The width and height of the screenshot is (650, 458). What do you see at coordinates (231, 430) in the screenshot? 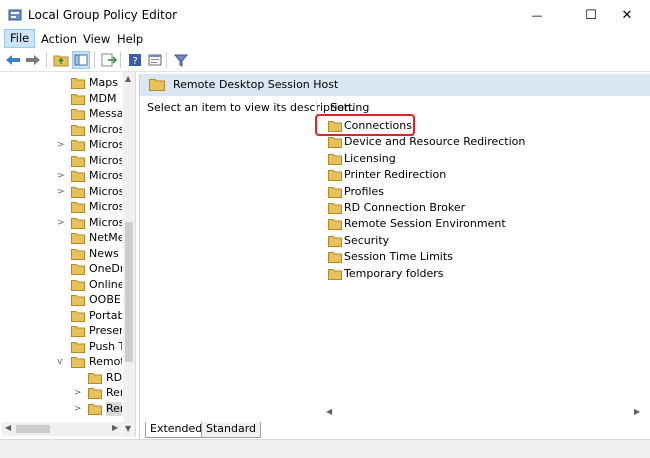
I see `tab-standard: Standard` at bounding box center [231, 430].